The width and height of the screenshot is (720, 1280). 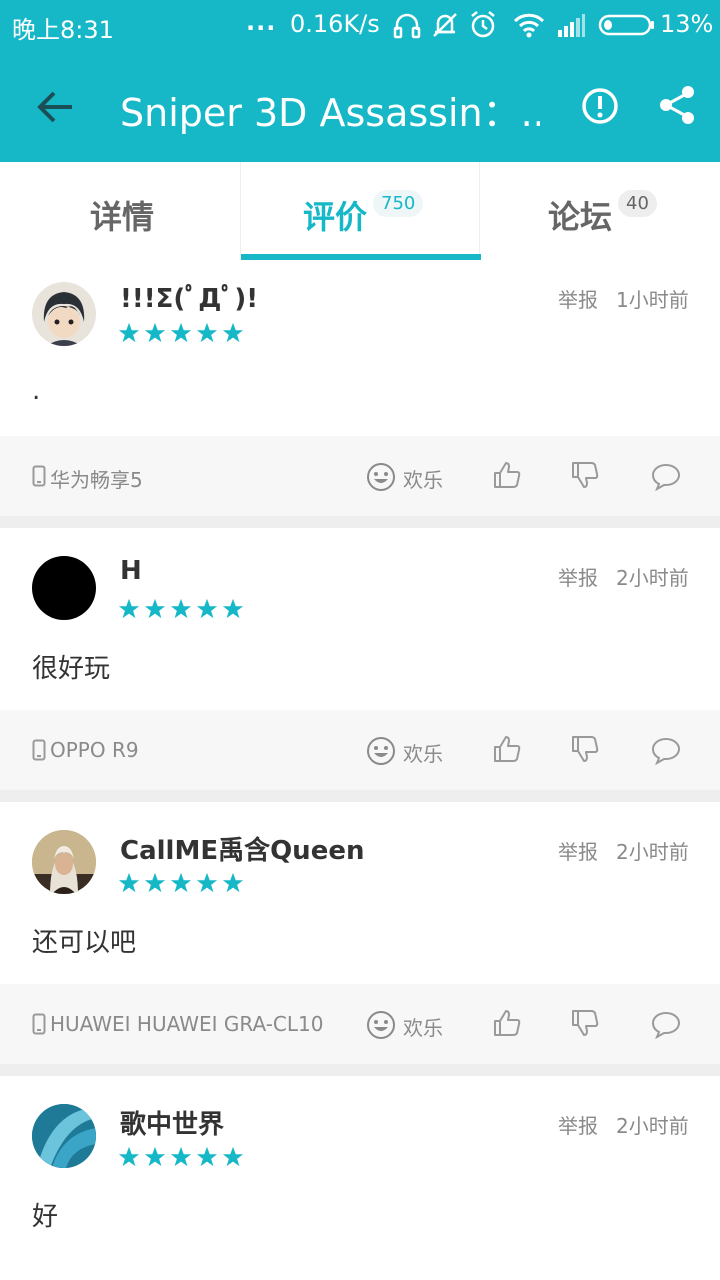 I want to click on exclamation-circle-icon, so click(x=600, y=106).